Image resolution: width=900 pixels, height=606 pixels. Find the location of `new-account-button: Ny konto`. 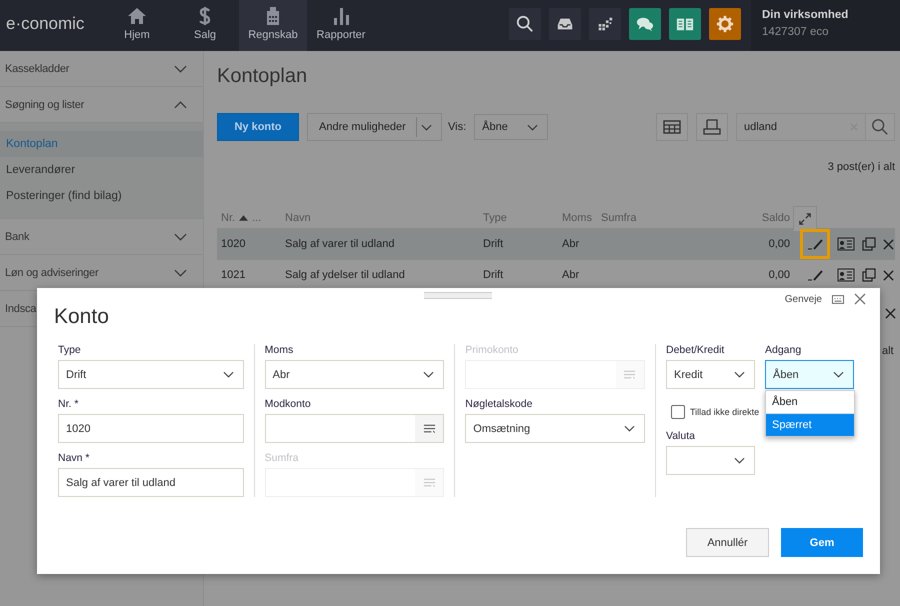

new-account-button: Ny konto is located at coordinates (258, 127).